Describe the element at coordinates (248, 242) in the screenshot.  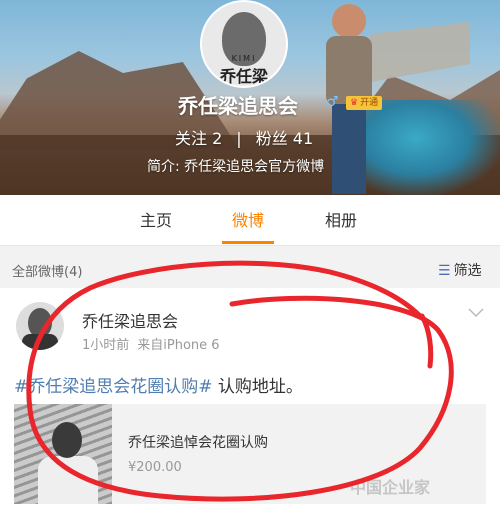
I see `active-tab-indicator` at that location.